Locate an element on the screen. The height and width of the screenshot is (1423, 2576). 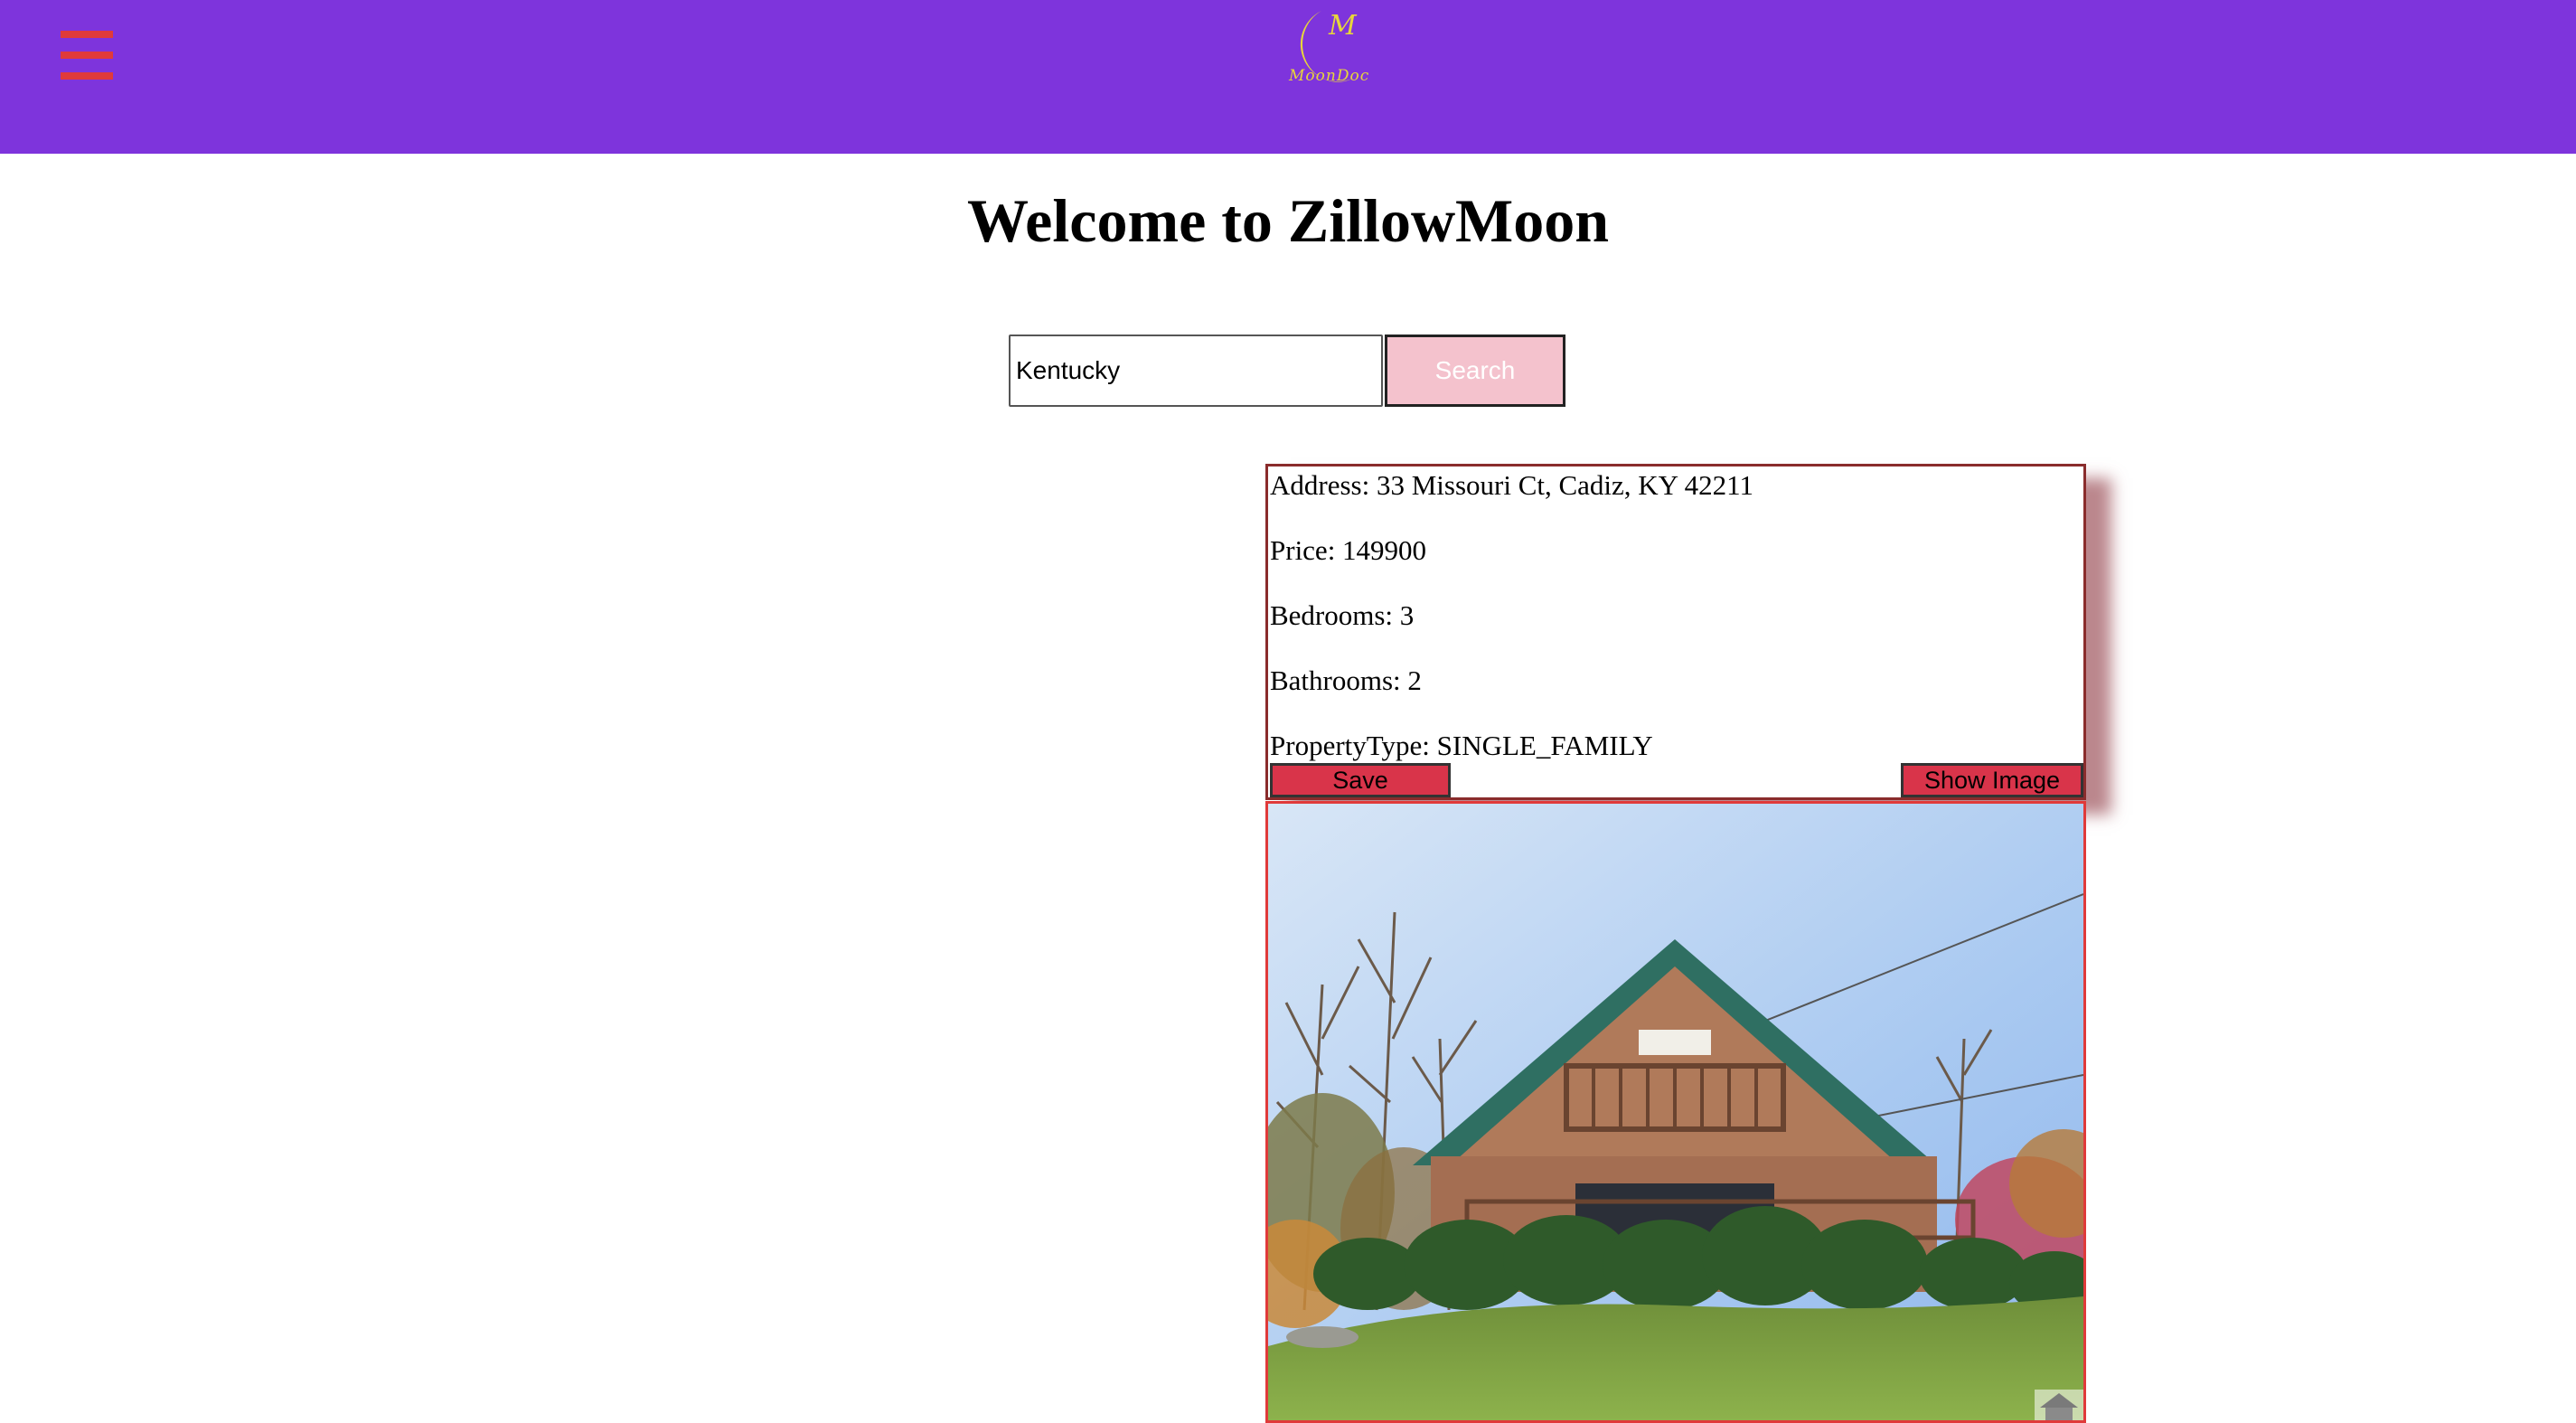
hamburger-menu-icon is located at coordinates (87, 56).